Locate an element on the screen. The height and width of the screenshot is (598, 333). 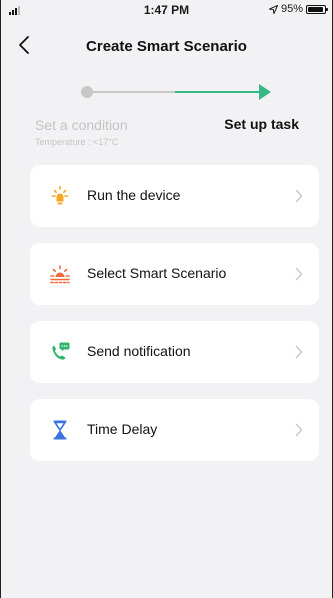
location-arrow-icon is located at coordinates (273, 9).